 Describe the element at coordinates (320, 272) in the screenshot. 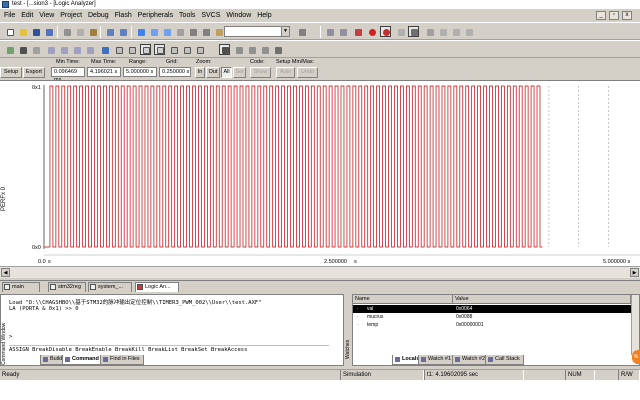

I see `plot-scrollbar: ◀ ▶` at that location.